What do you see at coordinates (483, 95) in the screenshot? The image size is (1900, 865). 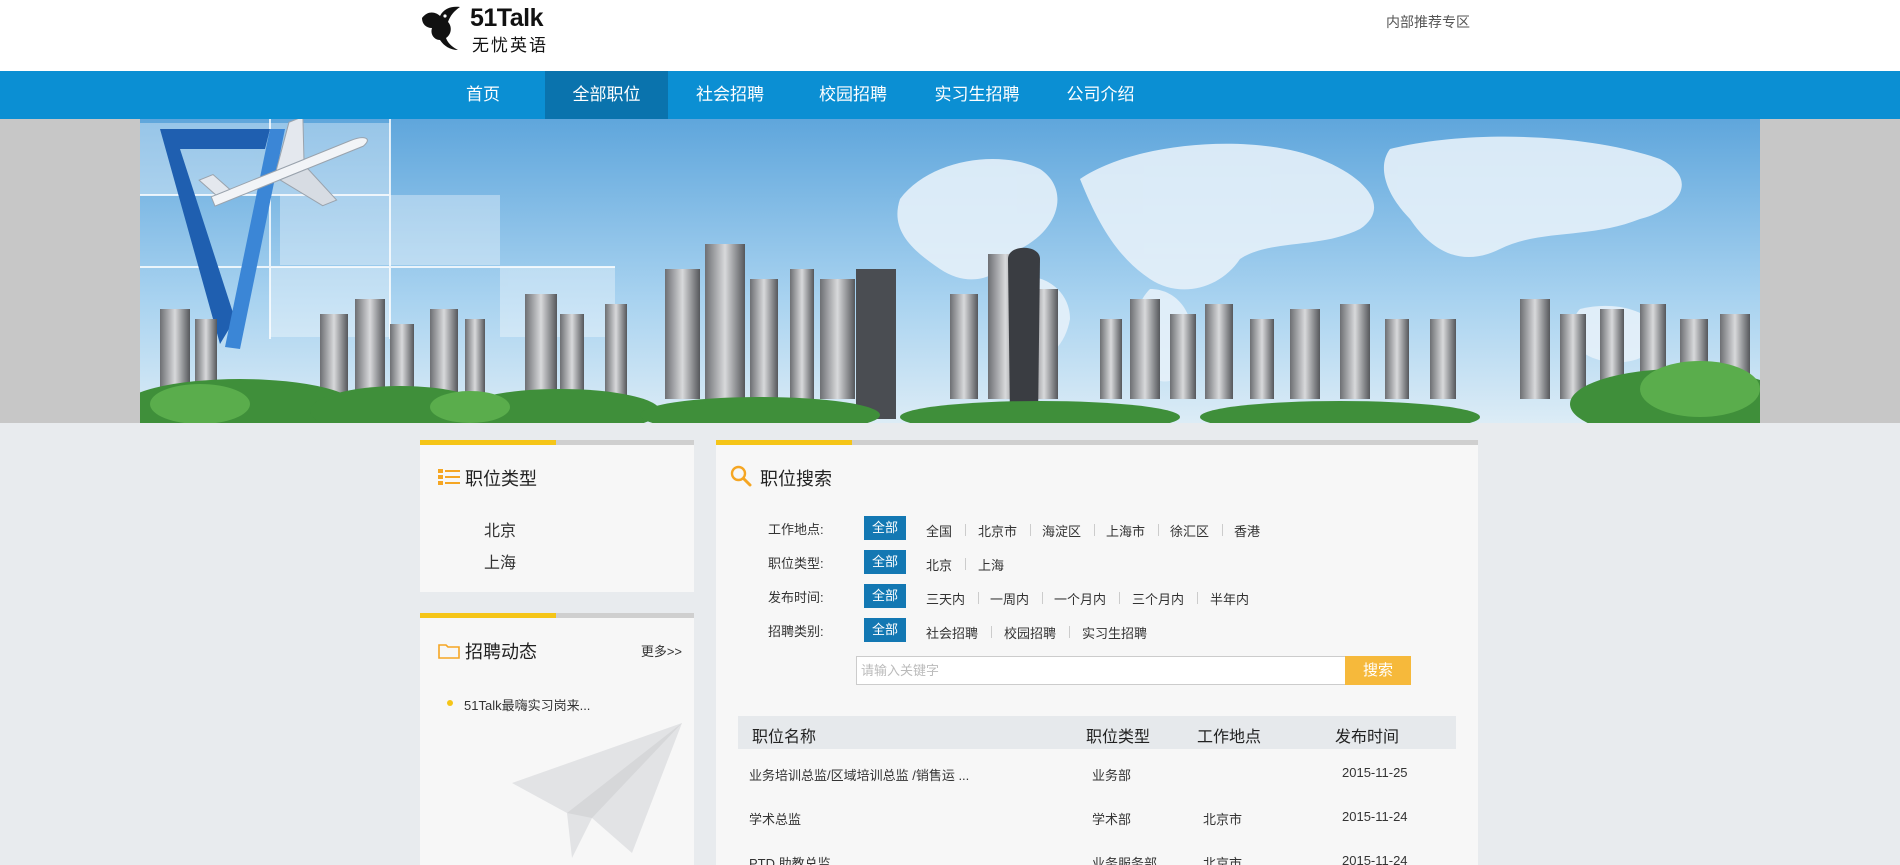 I see `nav-item-home: 首页` at bounding box center [483, 95].